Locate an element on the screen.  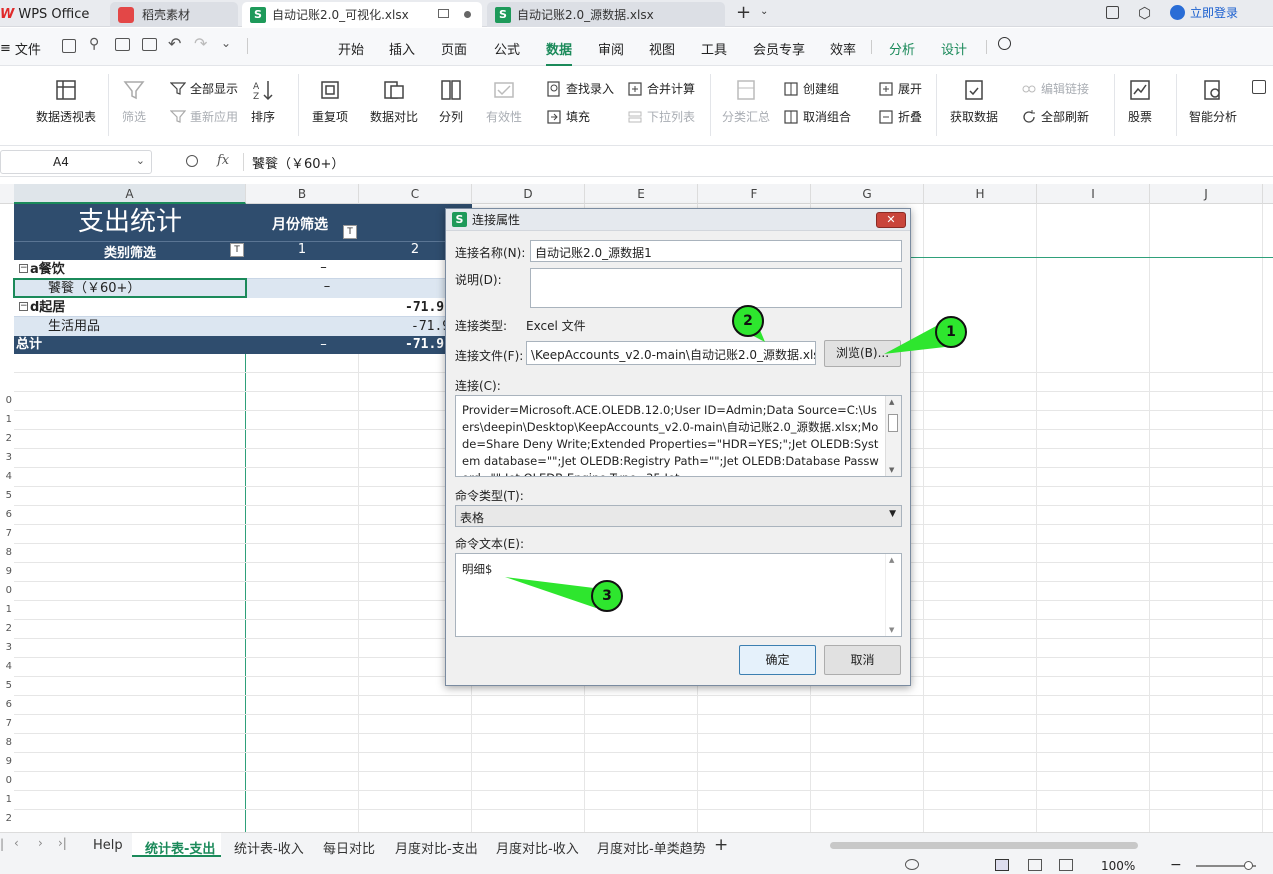
callout-3: 3 is located at coordinates (607, 596).